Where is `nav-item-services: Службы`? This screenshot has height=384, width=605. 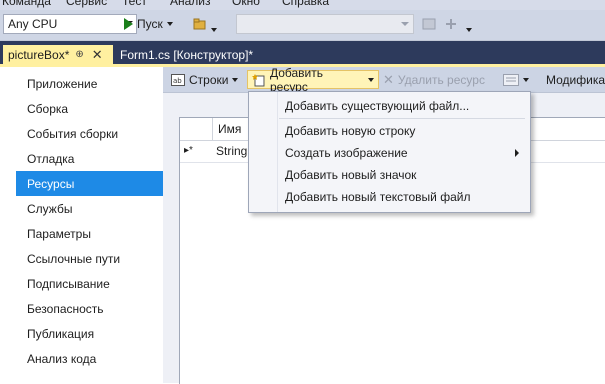 nav-item-services: Службы is located at coordinates (89, 208).